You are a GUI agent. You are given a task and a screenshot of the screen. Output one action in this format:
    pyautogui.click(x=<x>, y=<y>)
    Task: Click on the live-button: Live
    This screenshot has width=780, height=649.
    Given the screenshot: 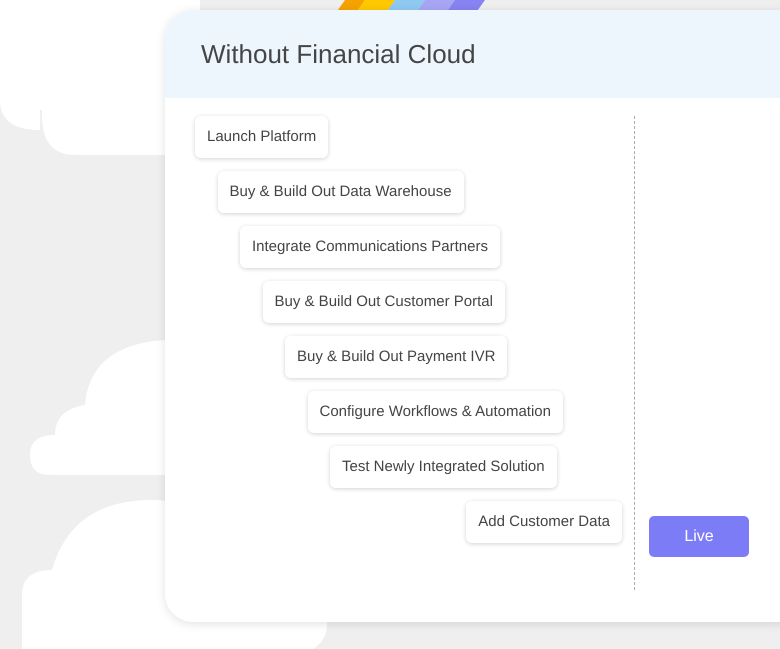 What is the action you would take?
    pyautogui.click(x=699, y=536)
    